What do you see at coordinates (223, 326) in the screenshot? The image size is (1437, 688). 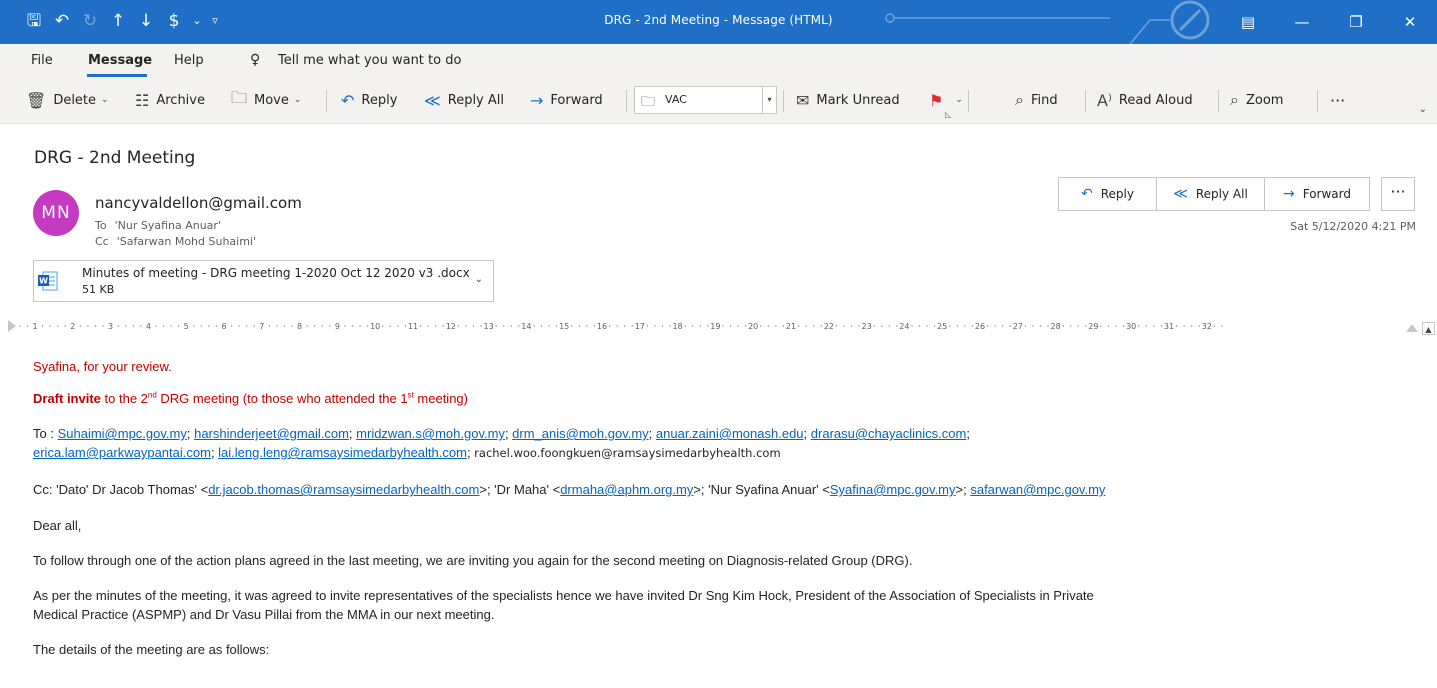 I see `ruler-number: 6` at bounding box center [223, 326].